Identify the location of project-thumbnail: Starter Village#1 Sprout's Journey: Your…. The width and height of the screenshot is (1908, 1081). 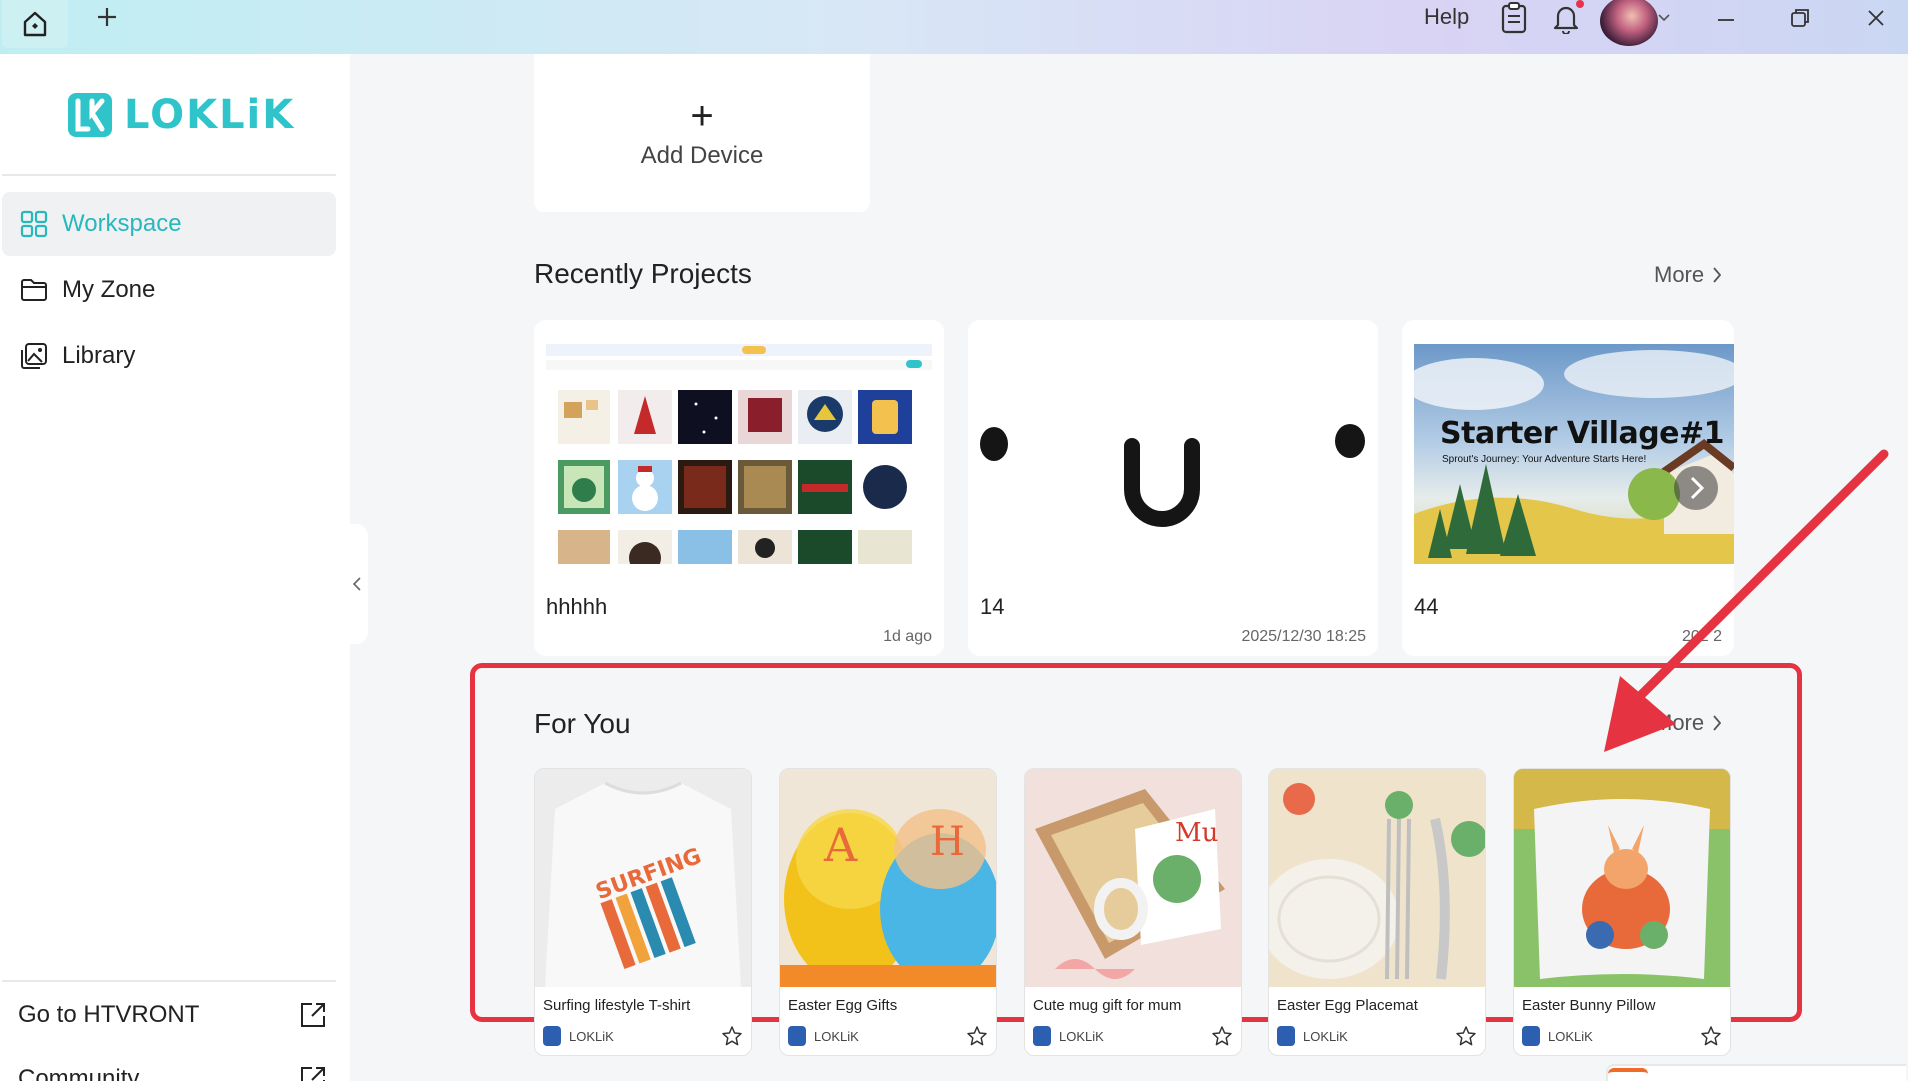
(1574, 454).